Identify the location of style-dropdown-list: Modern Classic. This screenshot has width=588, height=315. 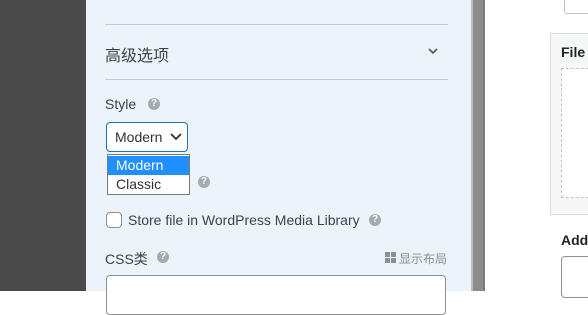
(148, 174).